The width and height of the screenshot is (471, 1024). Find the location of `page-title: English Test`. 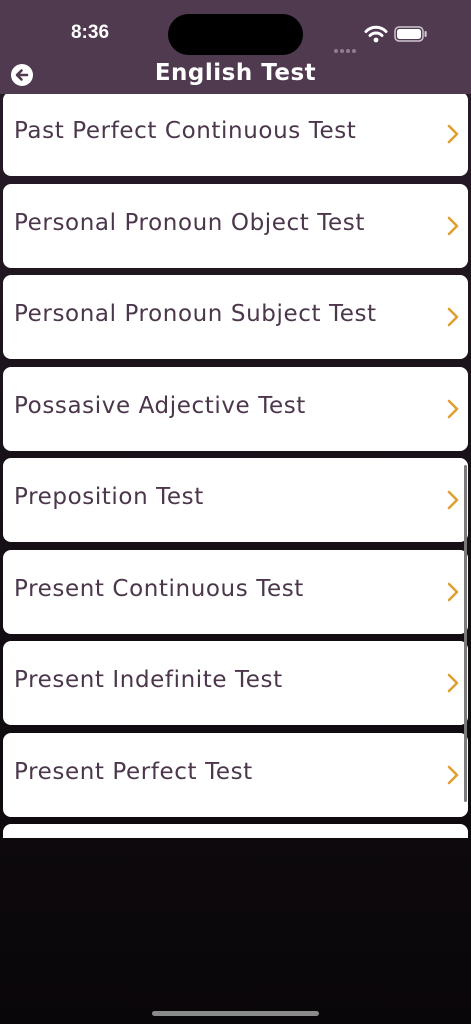

page-title: English Test is located at coordinates (235, 73).